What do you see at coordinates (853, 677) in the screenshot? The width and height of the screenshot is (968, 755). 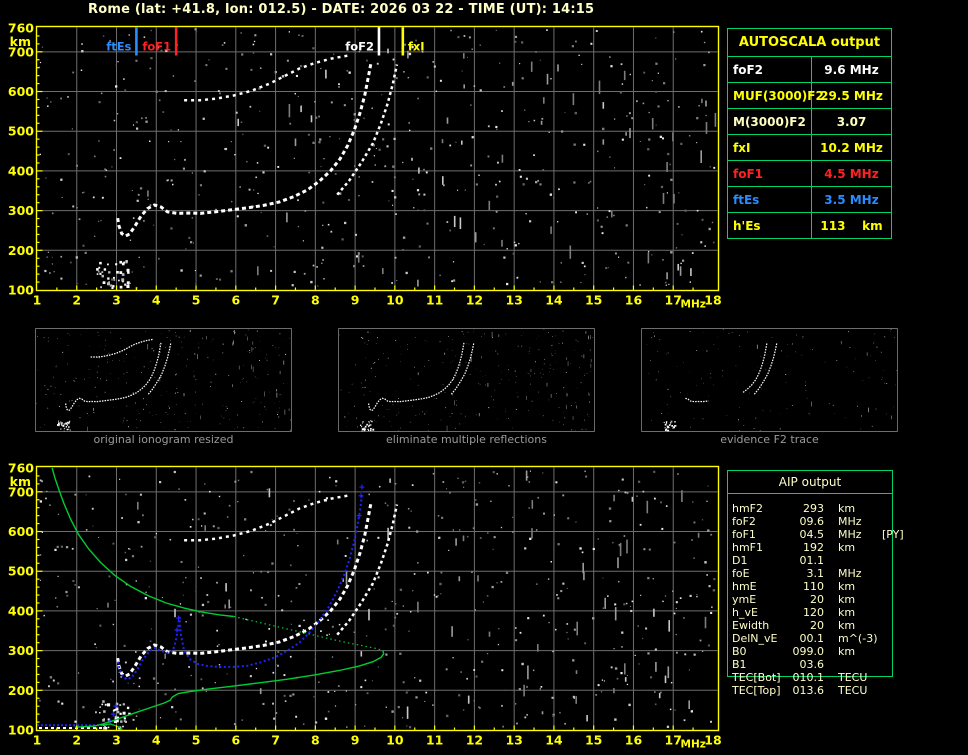 I see `aip-unit: TECU` at bounding box center [853, 677].